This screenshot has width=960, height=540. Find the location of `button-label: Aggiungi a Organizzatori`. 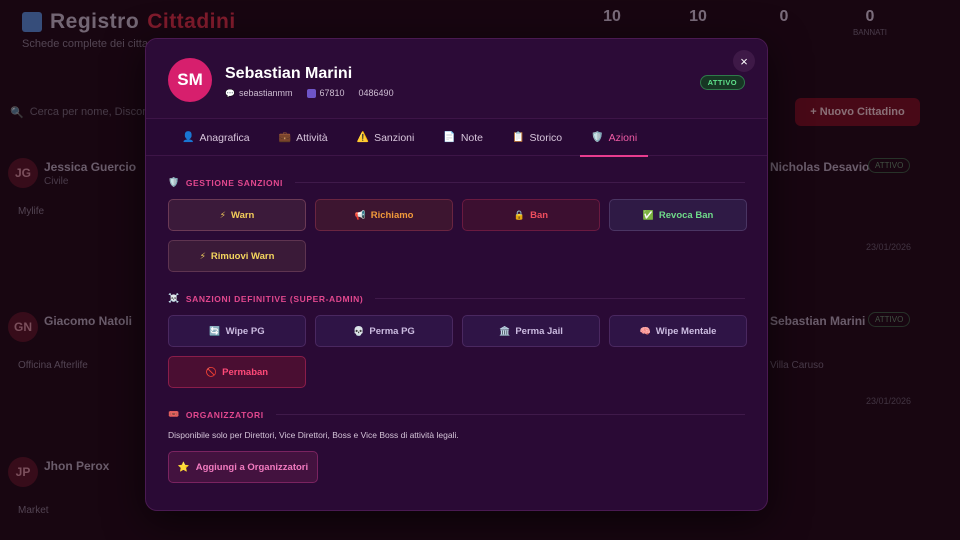

button-label: Aggiungi a Organizzatori is located at coordinates (252, 467).